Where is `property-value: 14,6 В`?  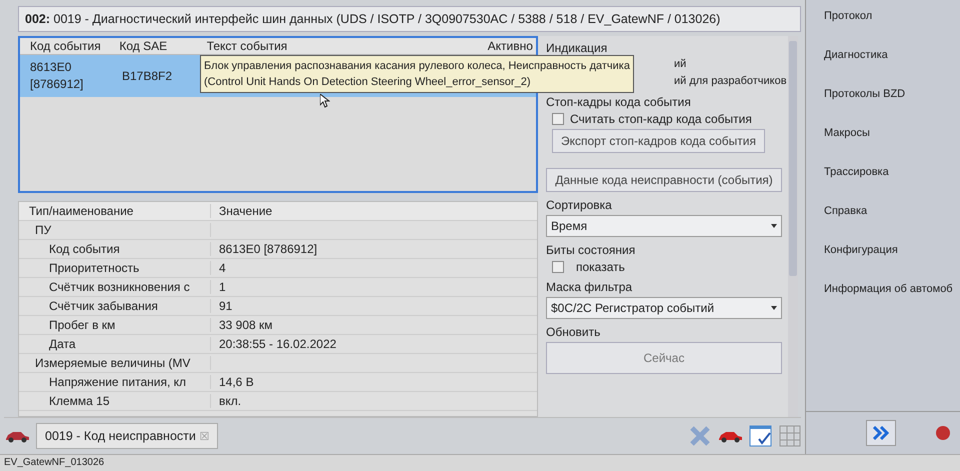 property-value: 14,6 В is located at coordinates (236, 382).